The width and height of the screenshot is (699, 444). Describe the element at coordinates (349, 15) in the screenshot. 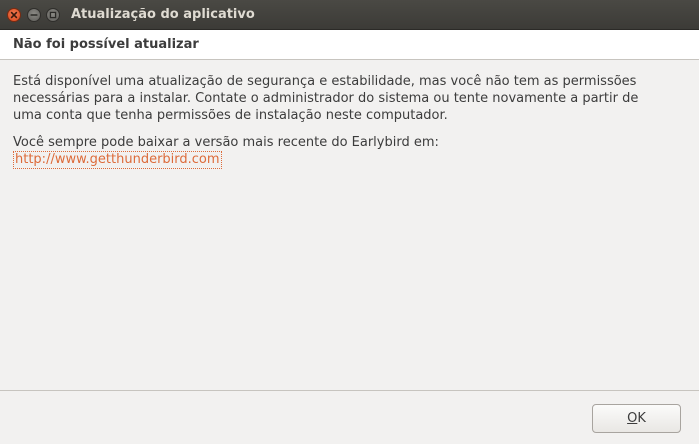

I see `title-bar: Atualização do aplicativo` at that location.